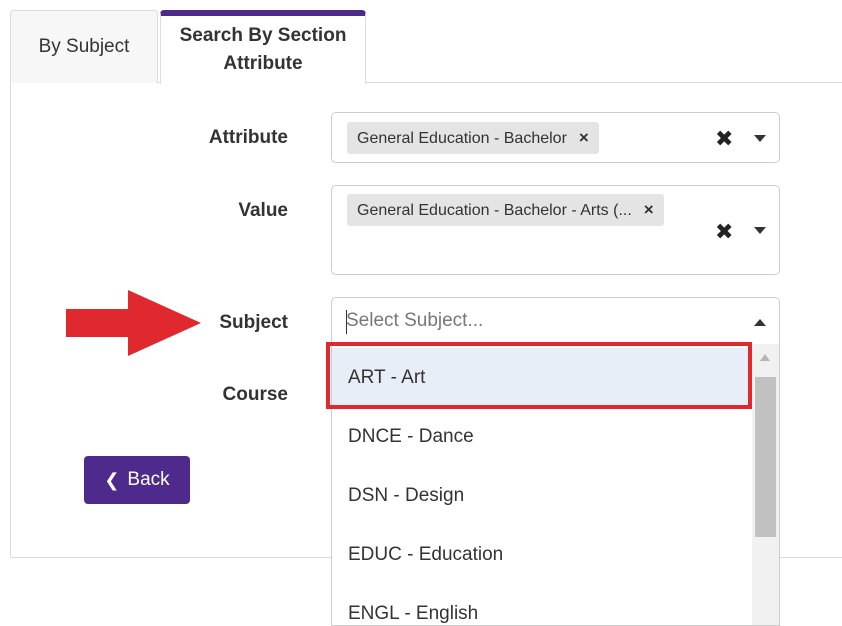 This screenshot has height=626, width=842. What do you see at coordinates (542, 495) in the screenshot?
I see `dropdown-option-dsn: DSN - Design` at bounding box center [542, 495].